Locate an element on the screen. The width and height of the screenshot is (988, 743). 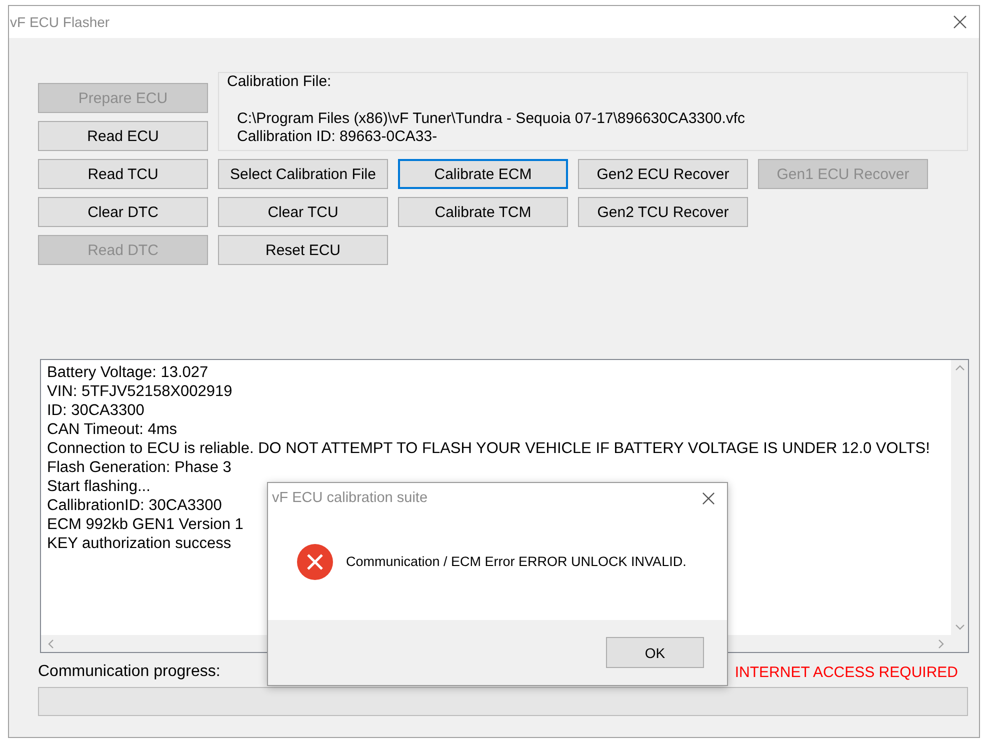
log-line: Battery Voltage: 13.027 is located at coordinates (127, 372).